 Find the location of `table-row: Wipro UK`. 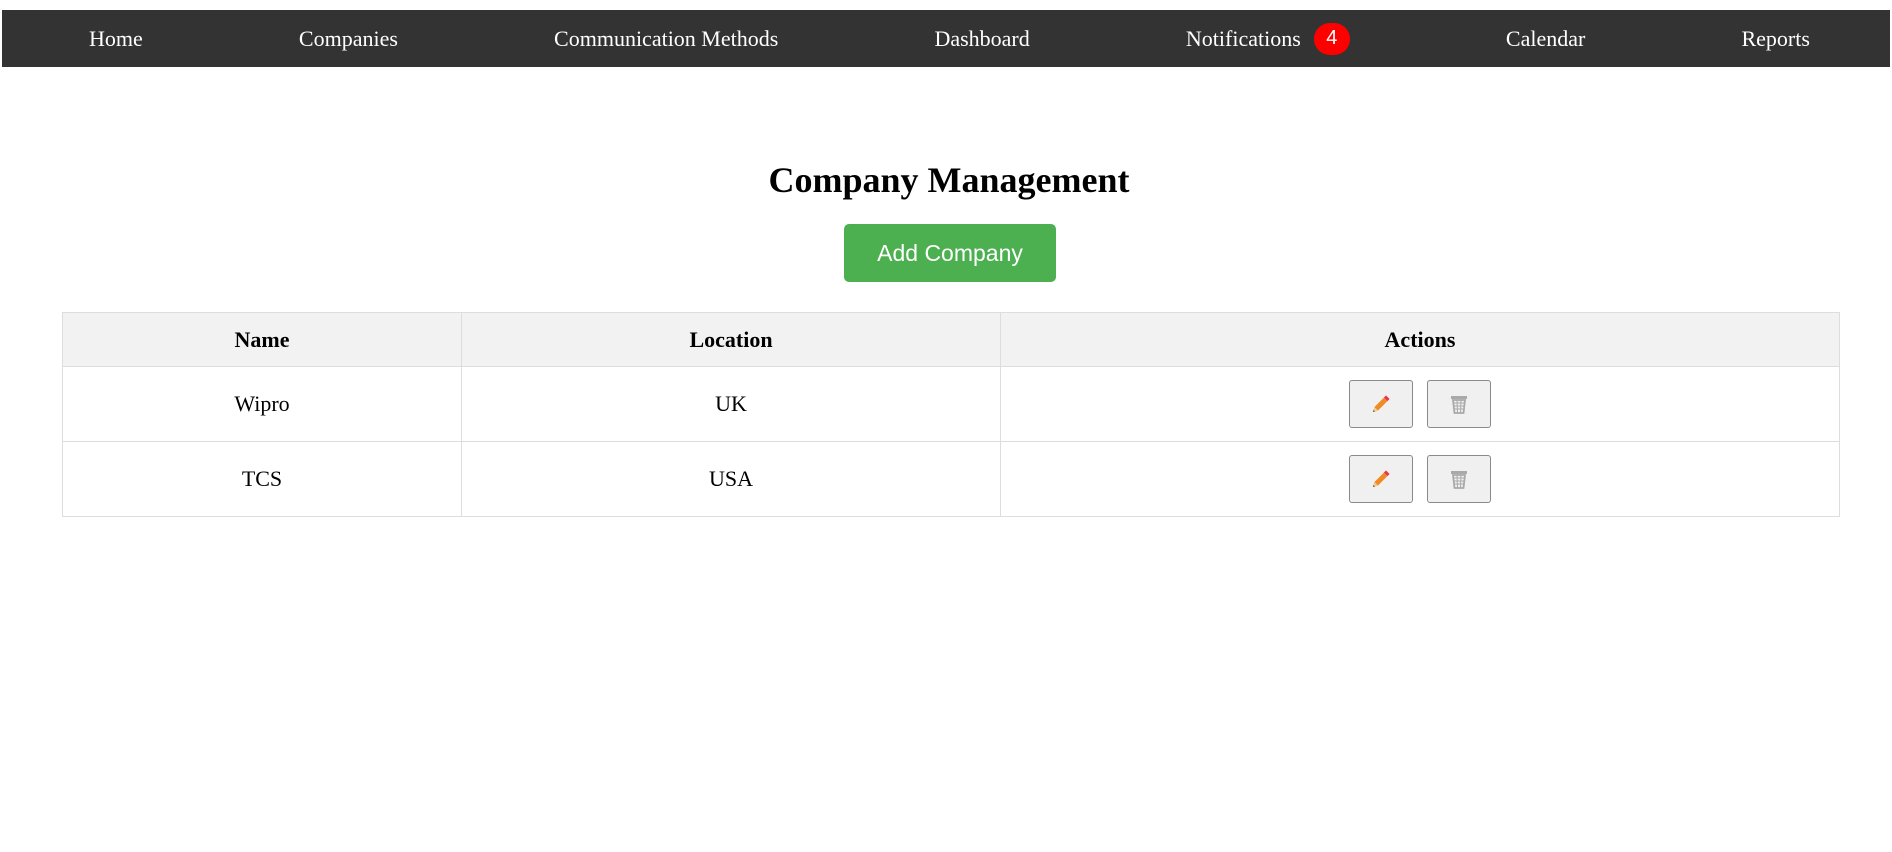

table-row: Wipro UK is located at coordinates (951, 404).